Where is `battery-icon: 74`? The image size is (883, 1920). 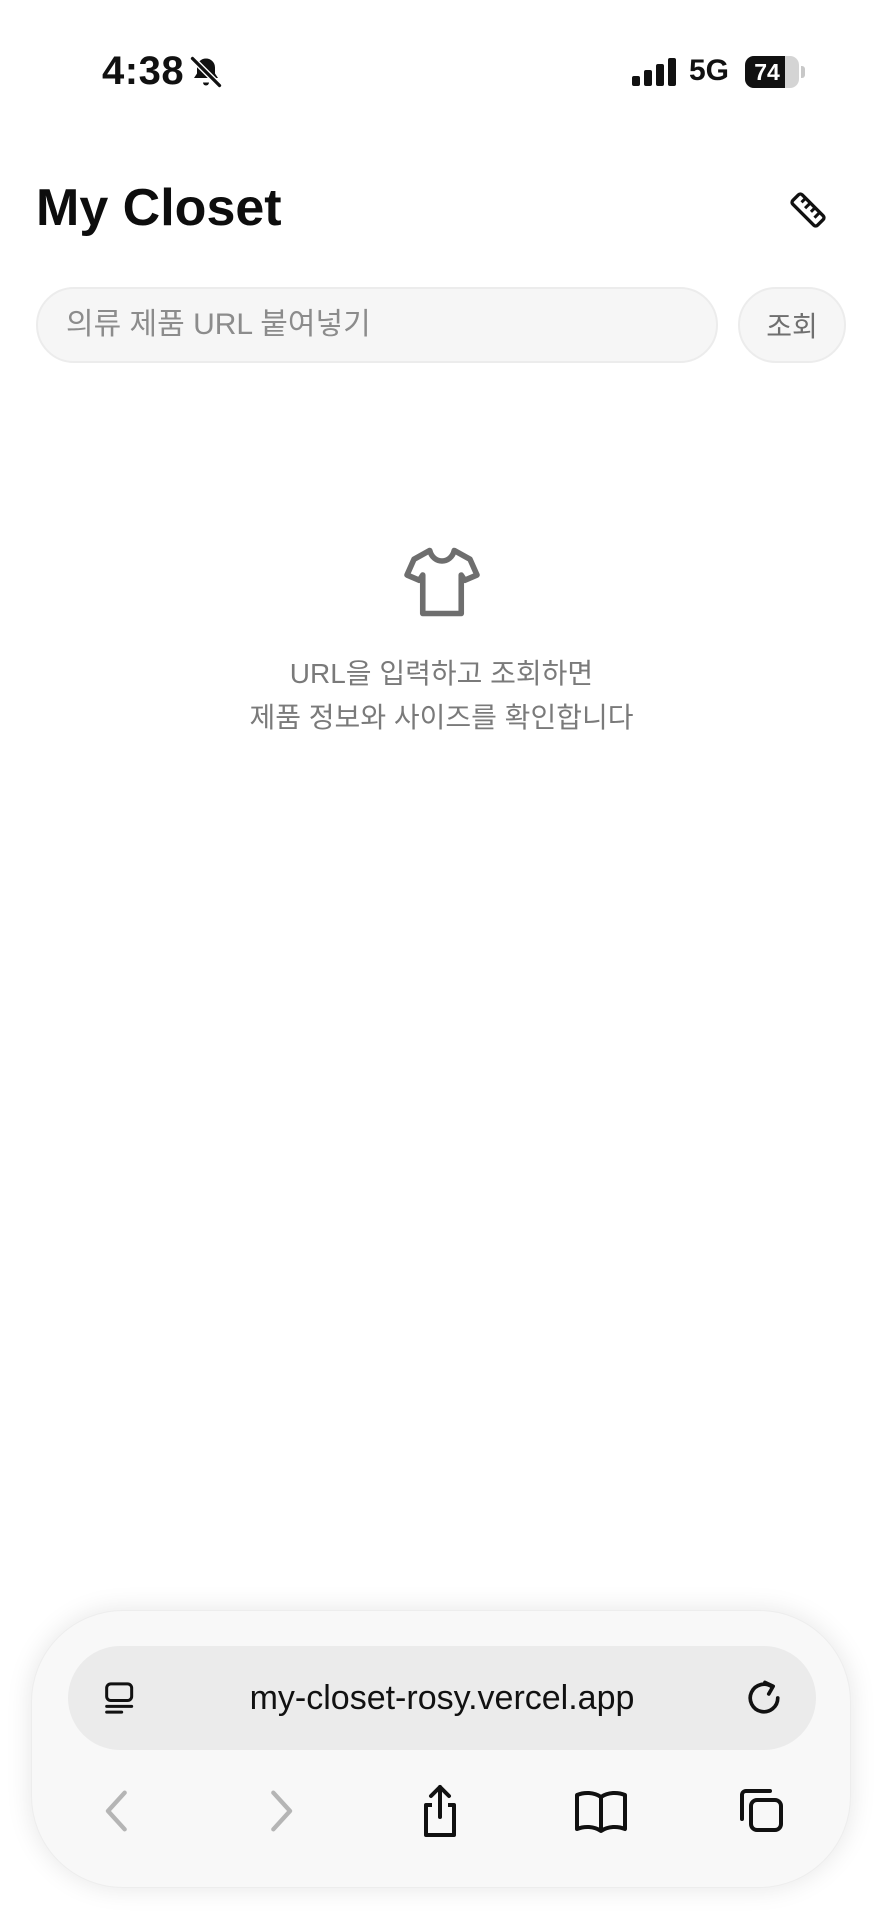
battery-icon: 74 is located at coordinates (775, 72).